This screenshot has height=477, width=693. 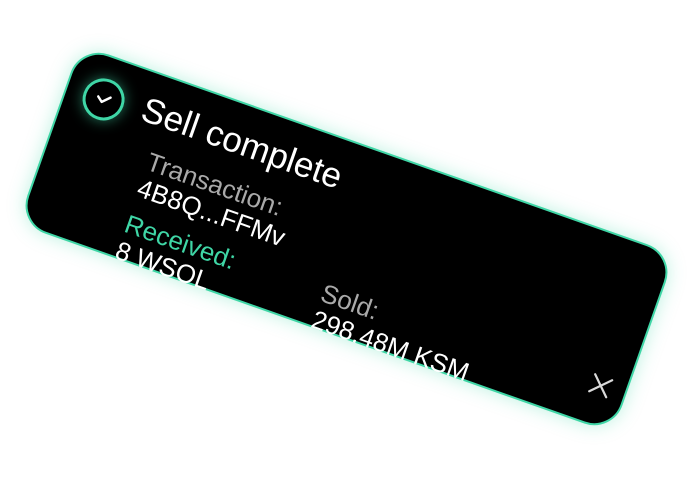 What do you see at coordinates (103, 99) in the screenshot?
I see `check-icon` at bounding box center [103, 99].